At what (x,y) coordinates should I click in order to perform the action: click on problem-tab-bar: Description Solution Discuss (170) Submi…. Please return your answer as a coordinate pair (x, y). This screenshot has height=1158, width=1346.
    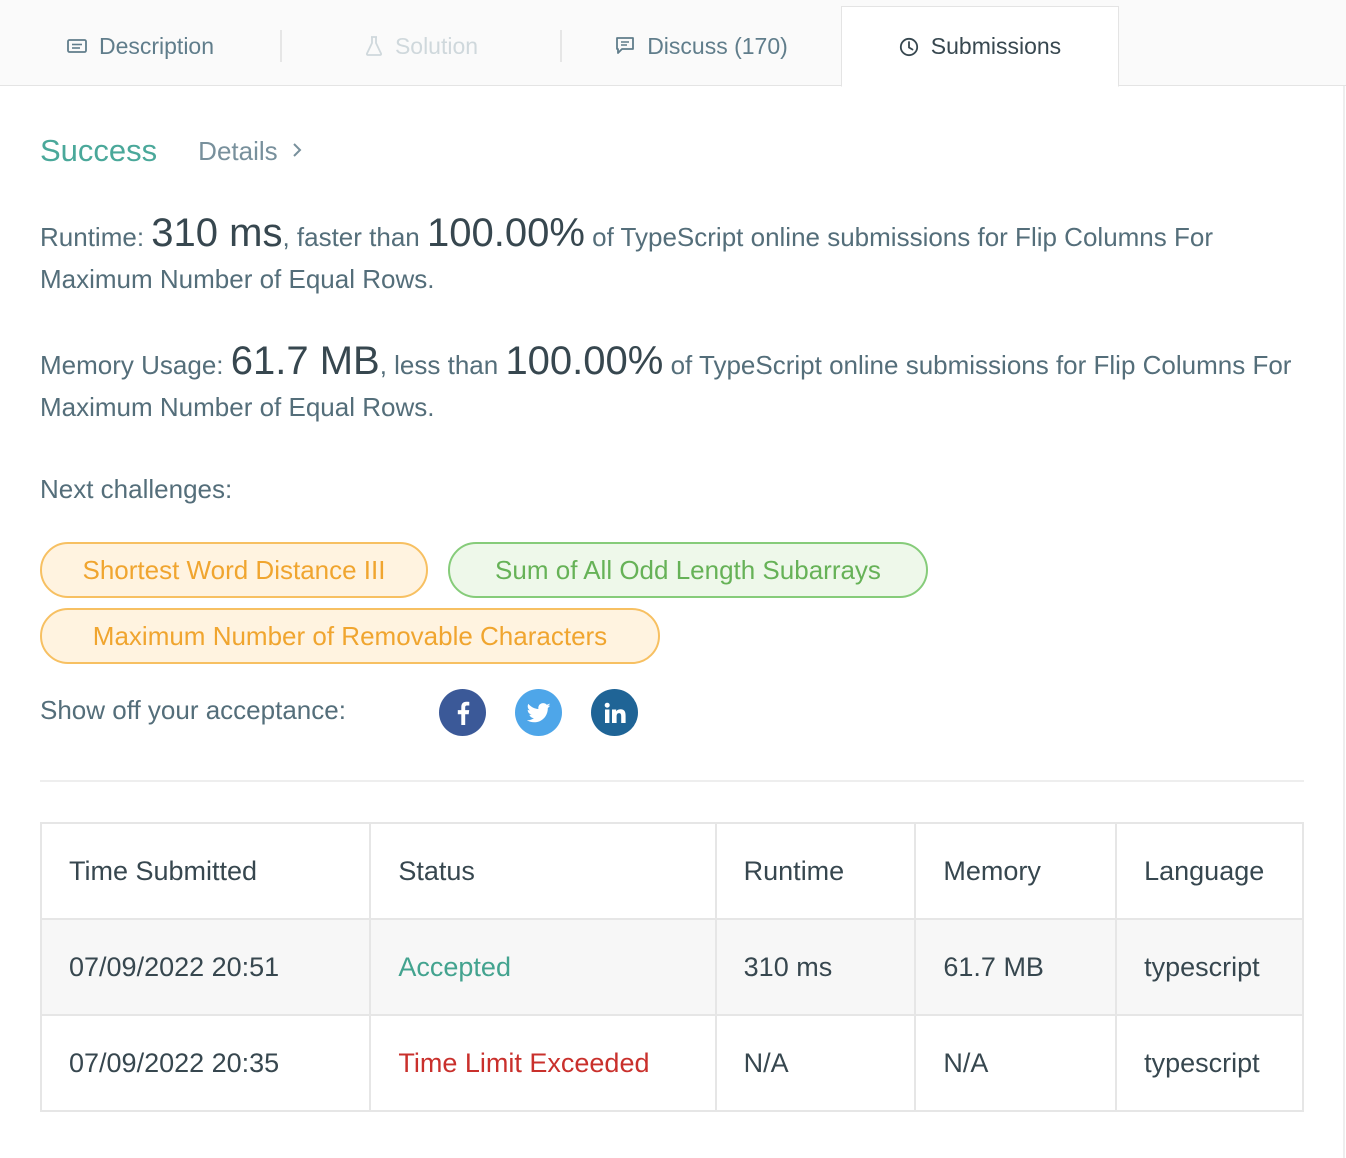
    Looking at the image, I should click on (673, 43).